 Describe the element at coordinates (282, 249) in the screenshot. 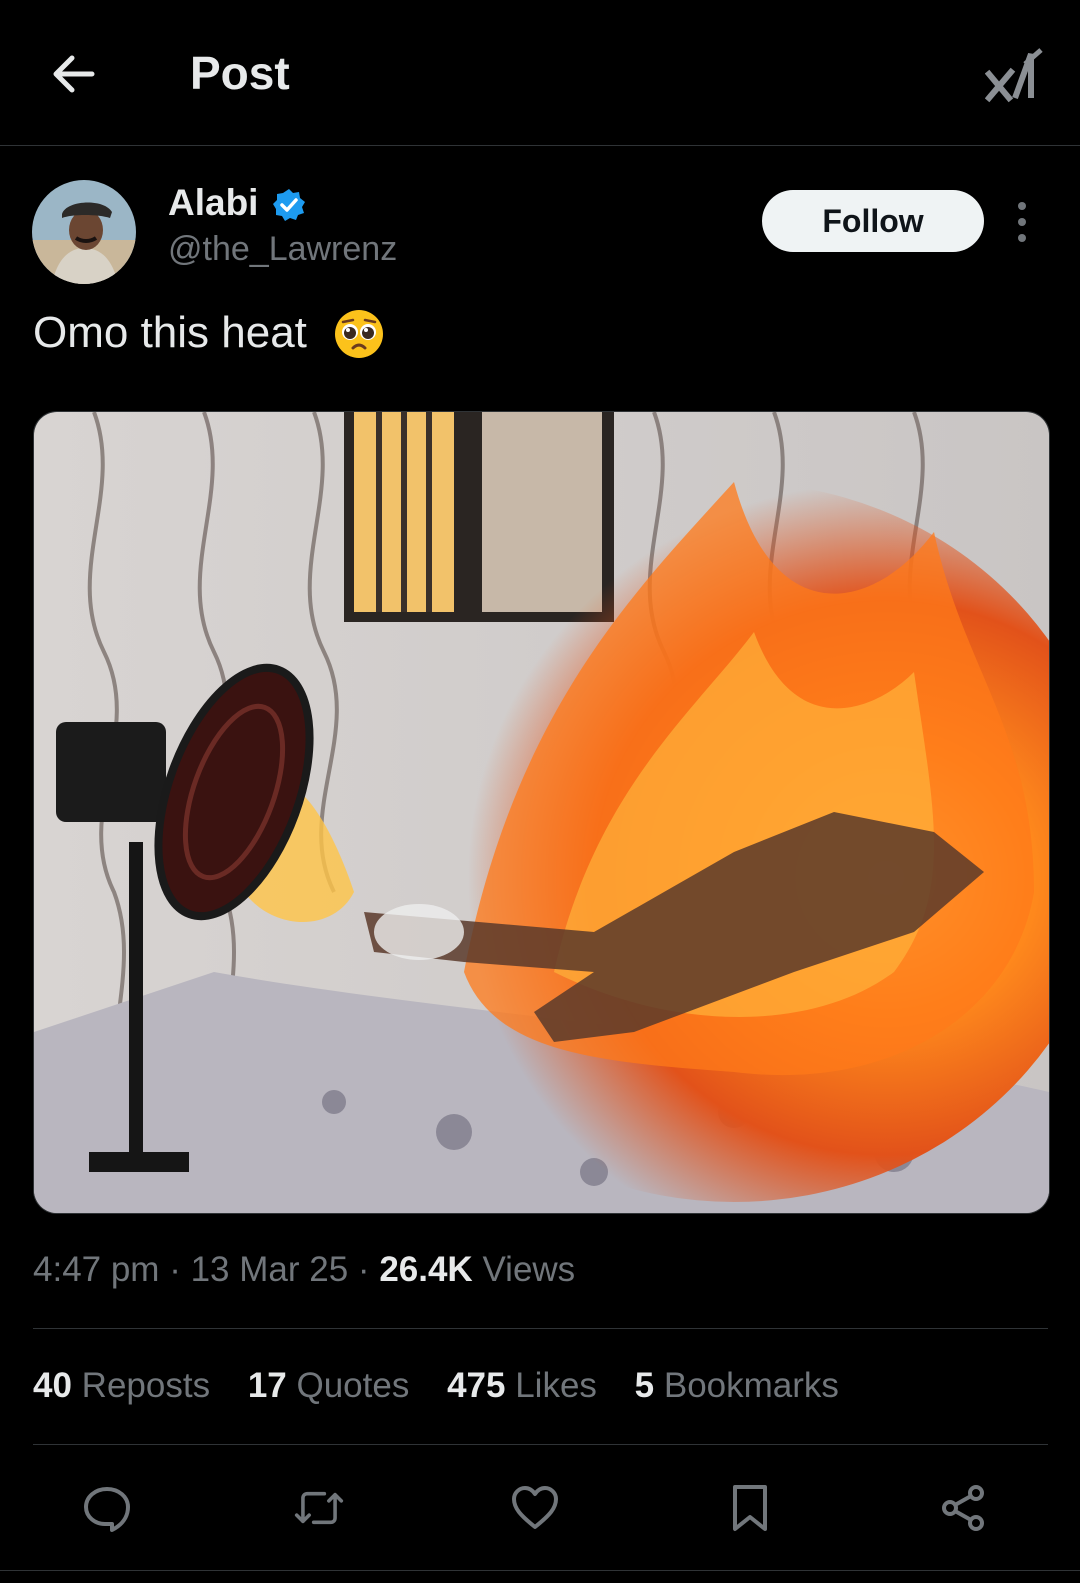

I see `author-handle: @the_Lawrenz` at that location.